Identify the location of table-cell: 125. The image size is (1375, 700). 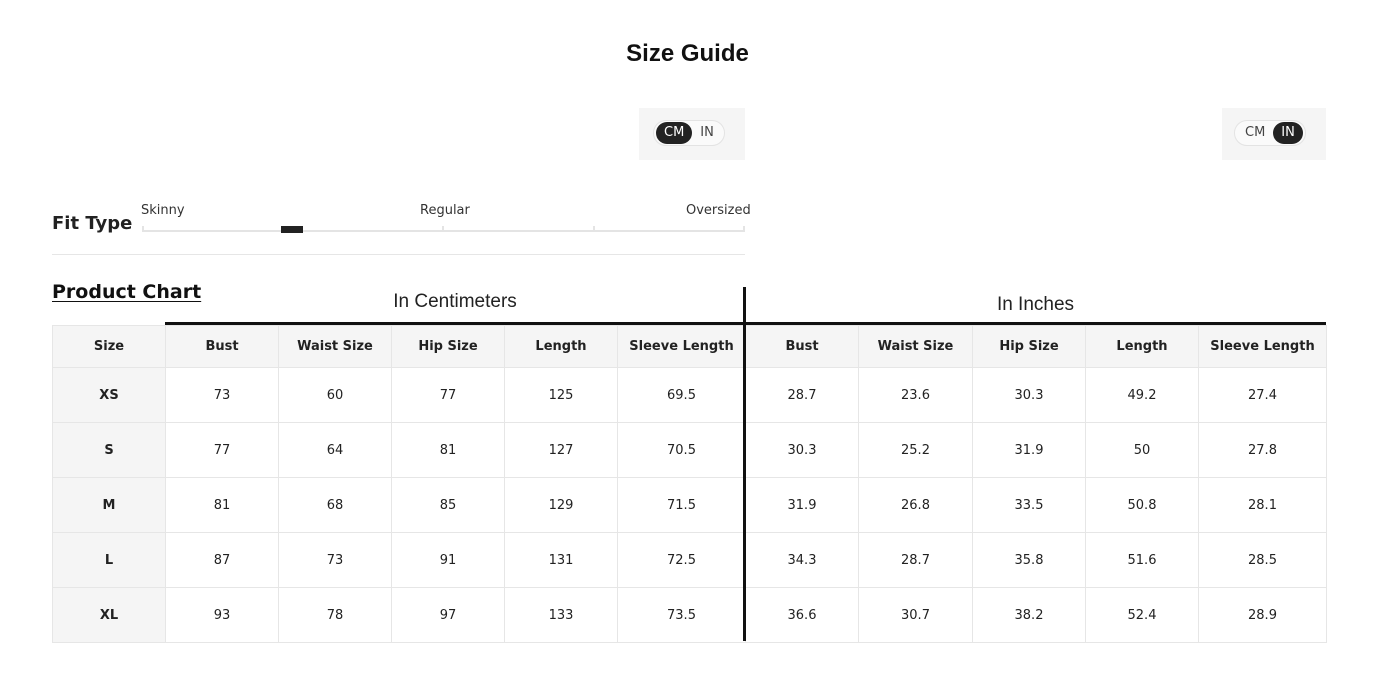
(561, 395).